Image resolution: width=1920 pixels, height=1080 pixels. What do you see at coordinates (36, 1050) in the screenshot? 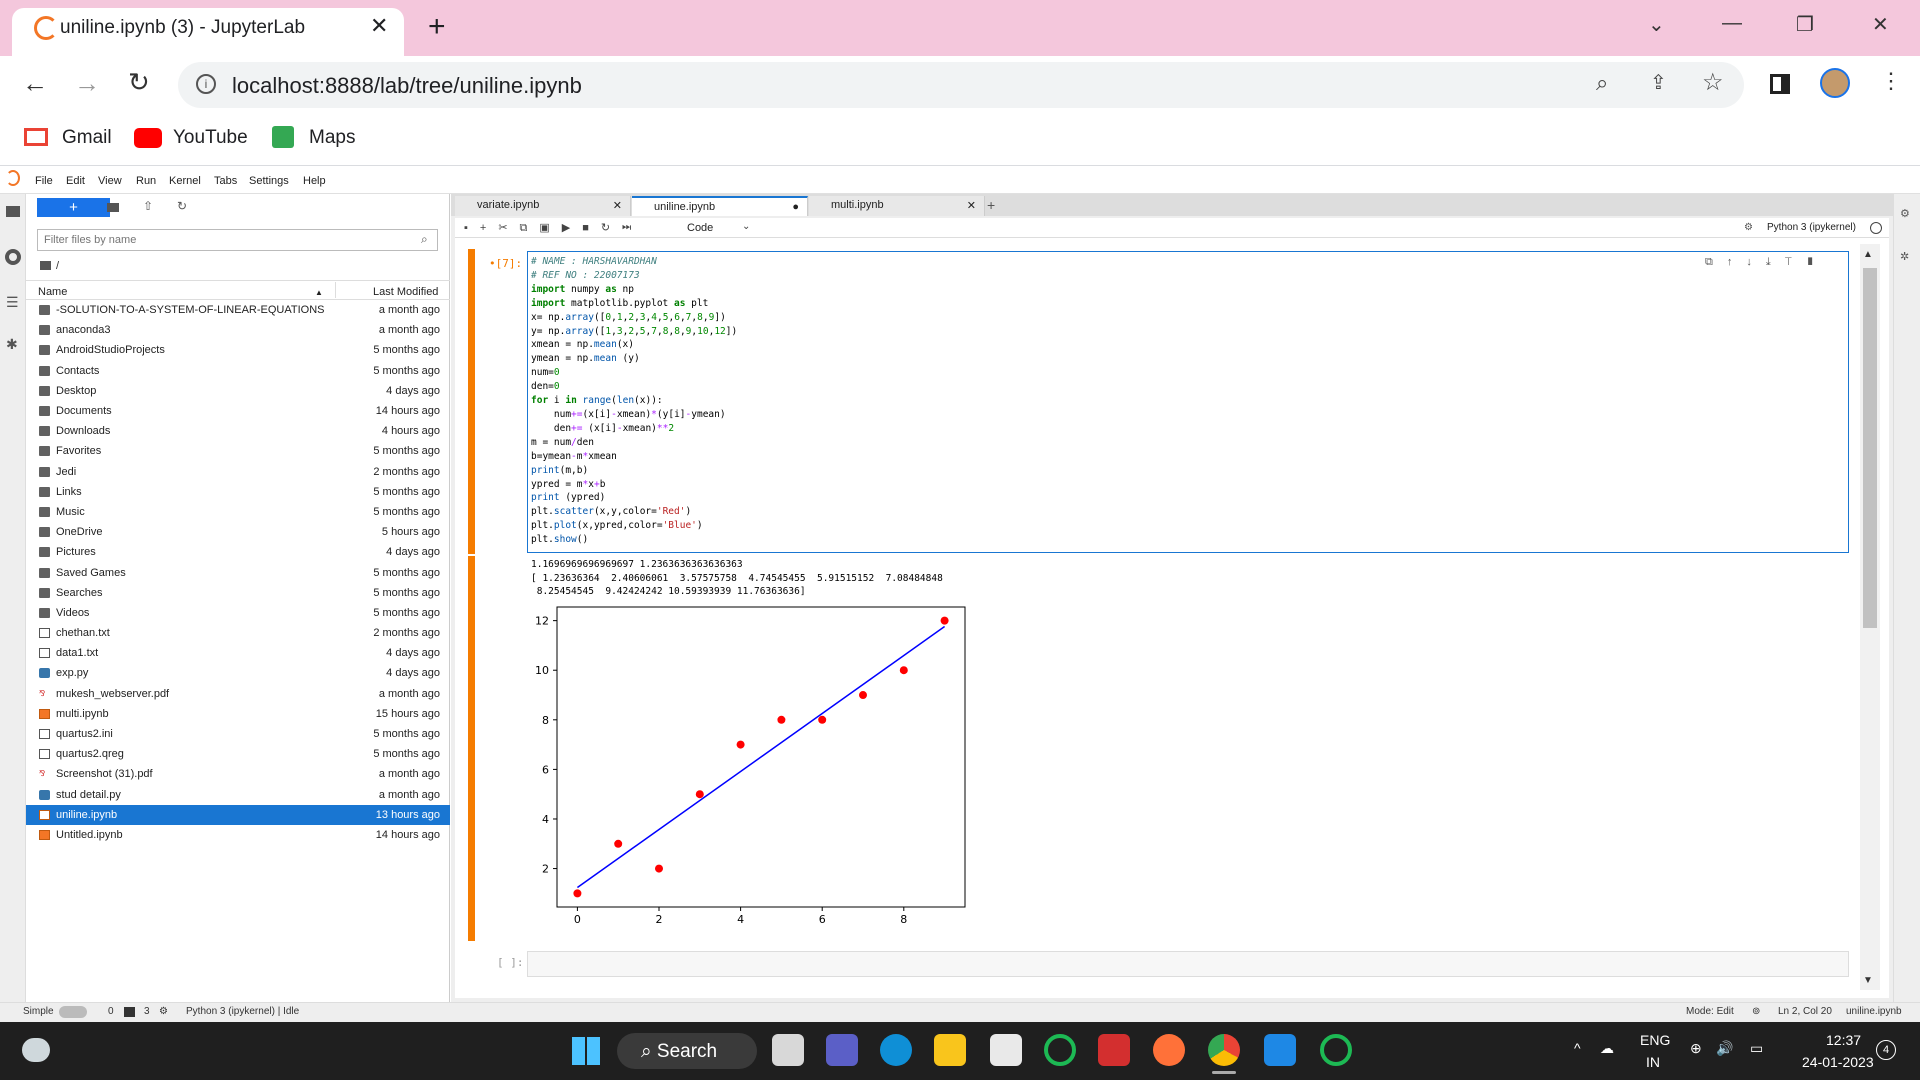
I see `weather-icon` at bounding box center [36, 1050].